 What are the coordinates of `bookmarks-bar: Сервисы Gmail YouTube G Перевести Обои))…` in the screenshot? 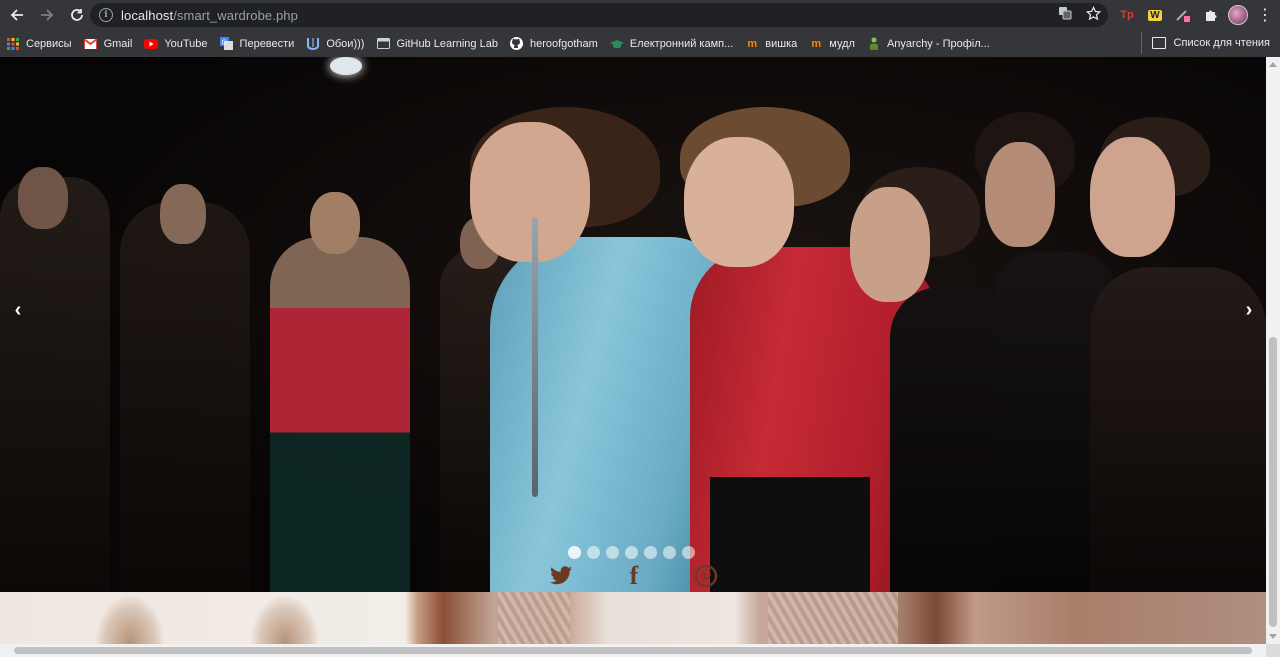 It's located at (640, 43).